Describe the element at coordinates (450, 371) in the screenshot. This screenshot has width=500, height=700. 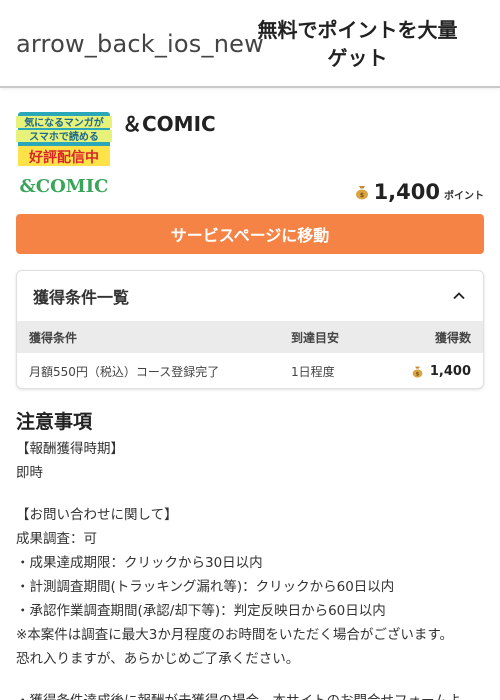
I see `row-points-value: 1,400` at that location.